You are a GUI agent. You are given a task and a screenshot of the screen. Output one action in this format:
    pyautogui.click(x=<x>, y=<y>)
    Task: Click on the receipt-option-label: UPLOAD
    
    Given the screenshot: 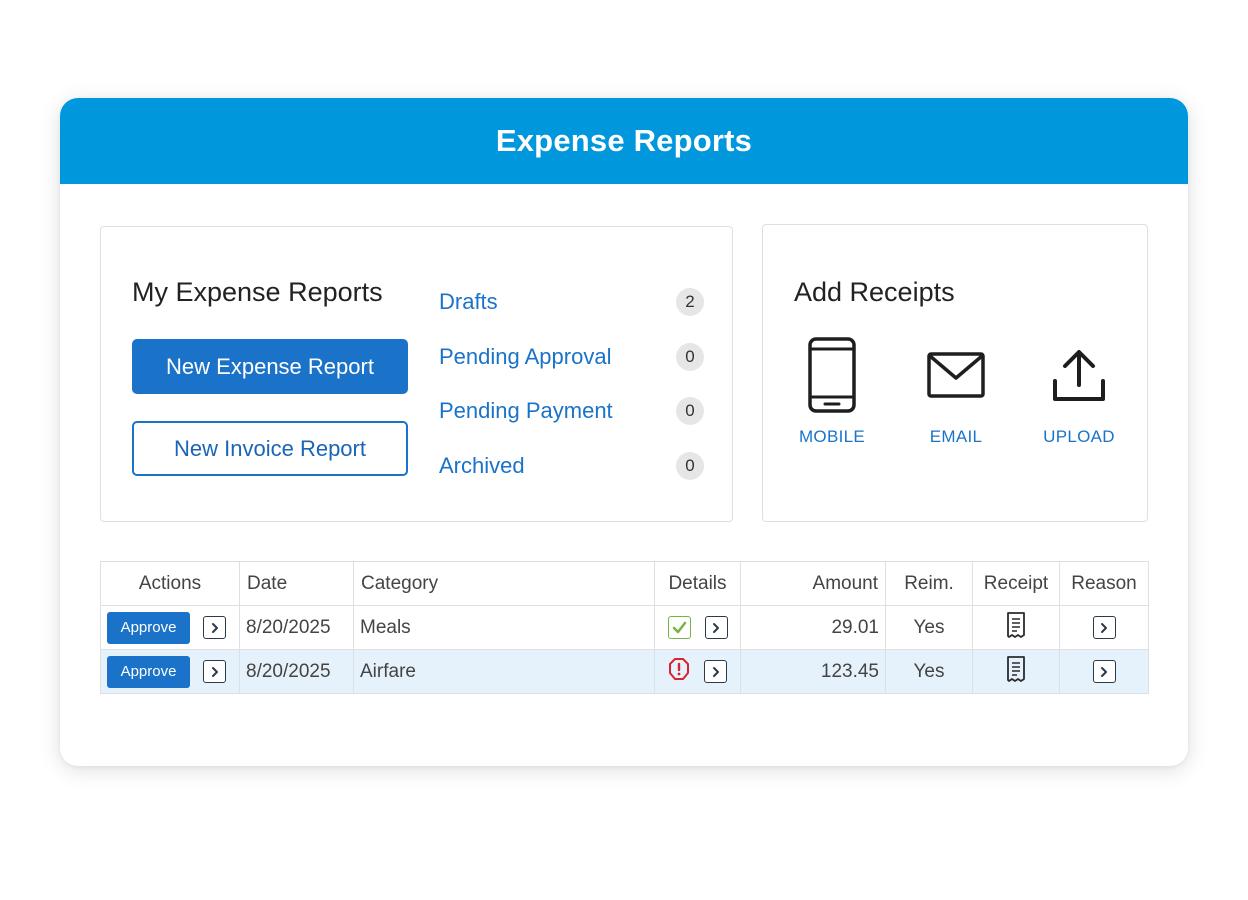 What is the action you would take?
    pyautogui.click(x=1079, y=437)
    